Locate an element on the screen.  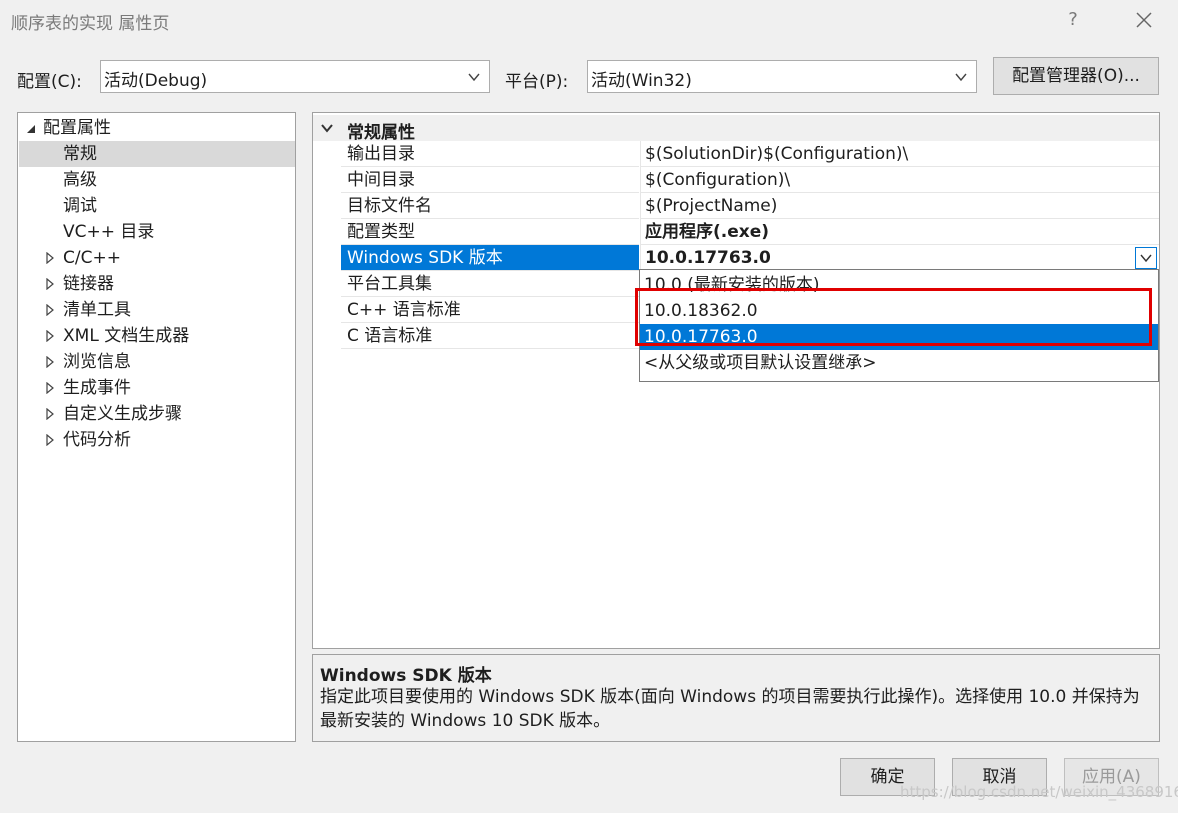
close-icon is located at coordinates (1144, 20).